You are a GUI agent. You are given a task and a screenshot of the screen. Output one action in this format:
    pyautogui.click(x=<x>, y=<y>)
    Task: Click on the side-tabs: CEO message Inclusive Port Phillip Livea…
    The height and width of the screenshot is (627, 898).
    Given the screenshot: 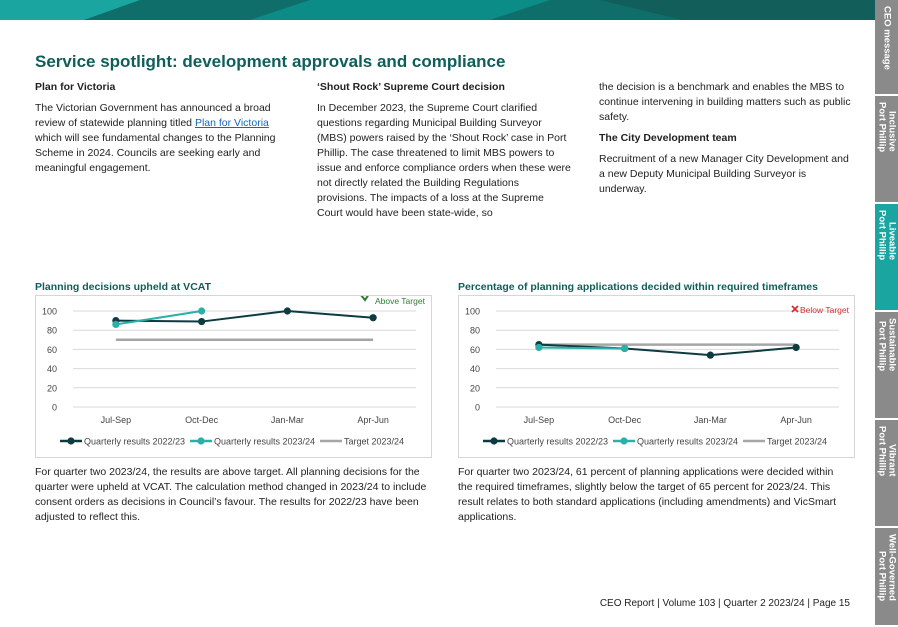 What is the action you would take?
    pyautogui.click(x=886, y=313)
    